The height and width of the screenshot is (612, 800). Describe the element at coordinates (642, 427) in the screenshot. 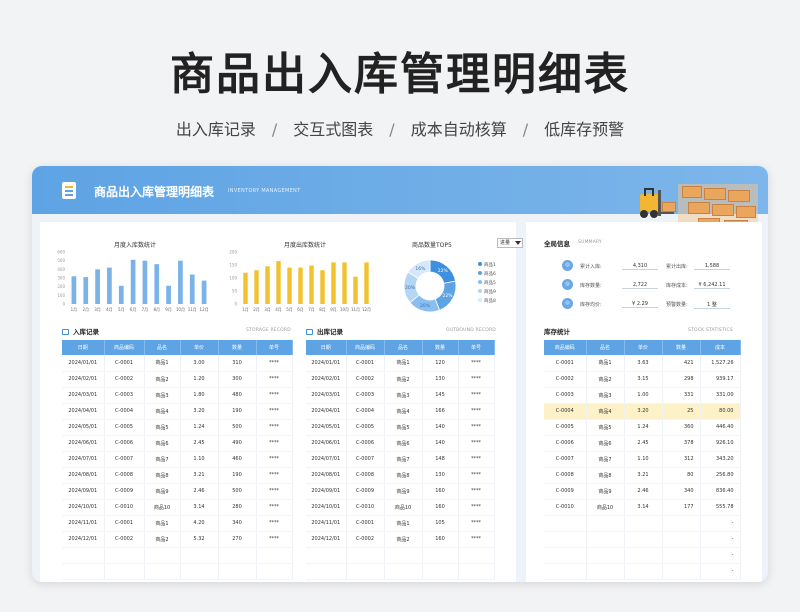

I see `table-row: C-0005 商品5 1.24 360 446.40` at that location.